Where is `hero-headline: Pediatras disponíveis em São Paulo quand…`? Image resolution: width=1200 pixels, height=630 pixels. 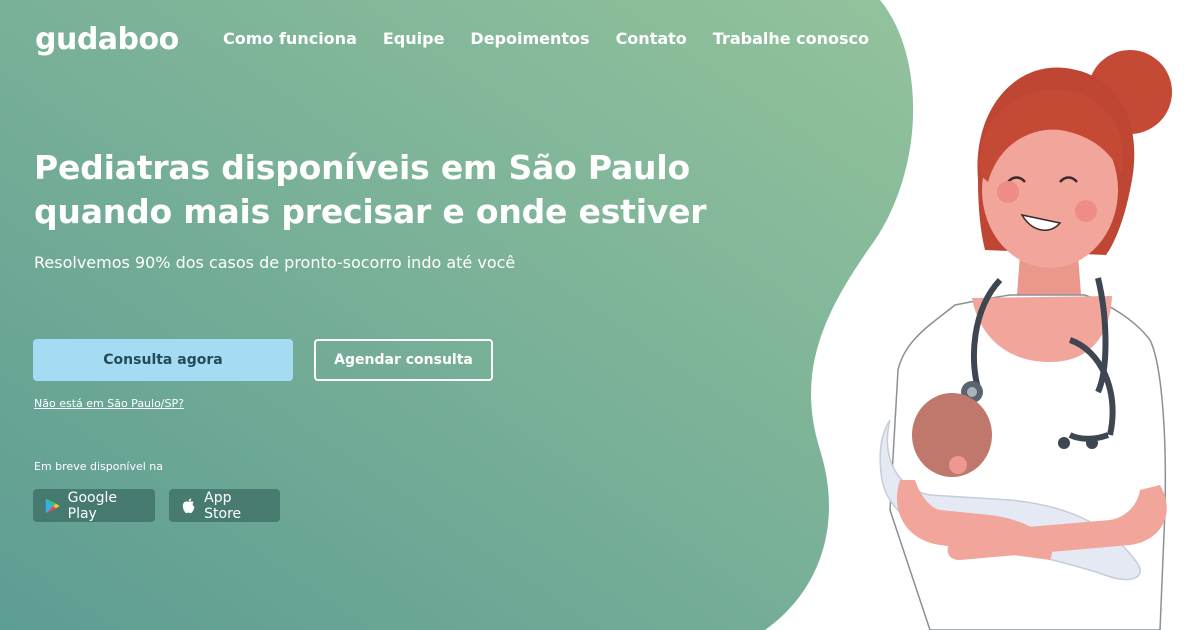 hero-headline: Pediatras disponíveis em São Paulo quand… is located at coordinates (384, 190).